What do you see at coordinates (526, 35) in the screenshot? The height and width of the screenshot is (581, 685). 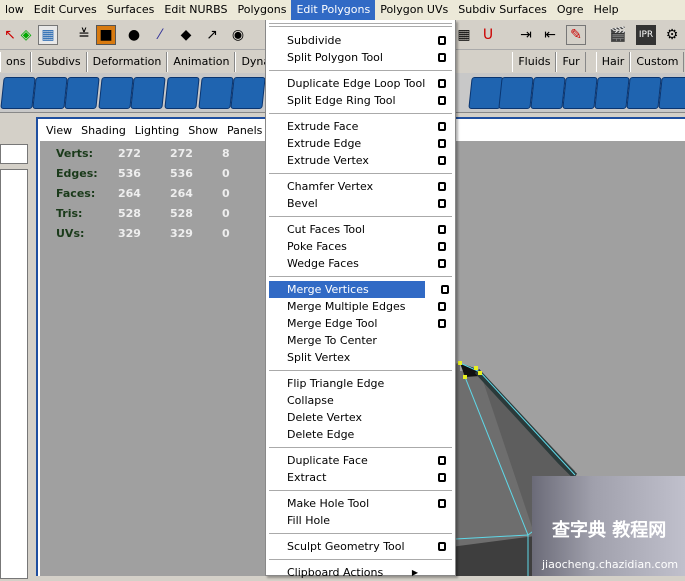 I see `input-icon: ⇥` at bounding box center [526, 35].